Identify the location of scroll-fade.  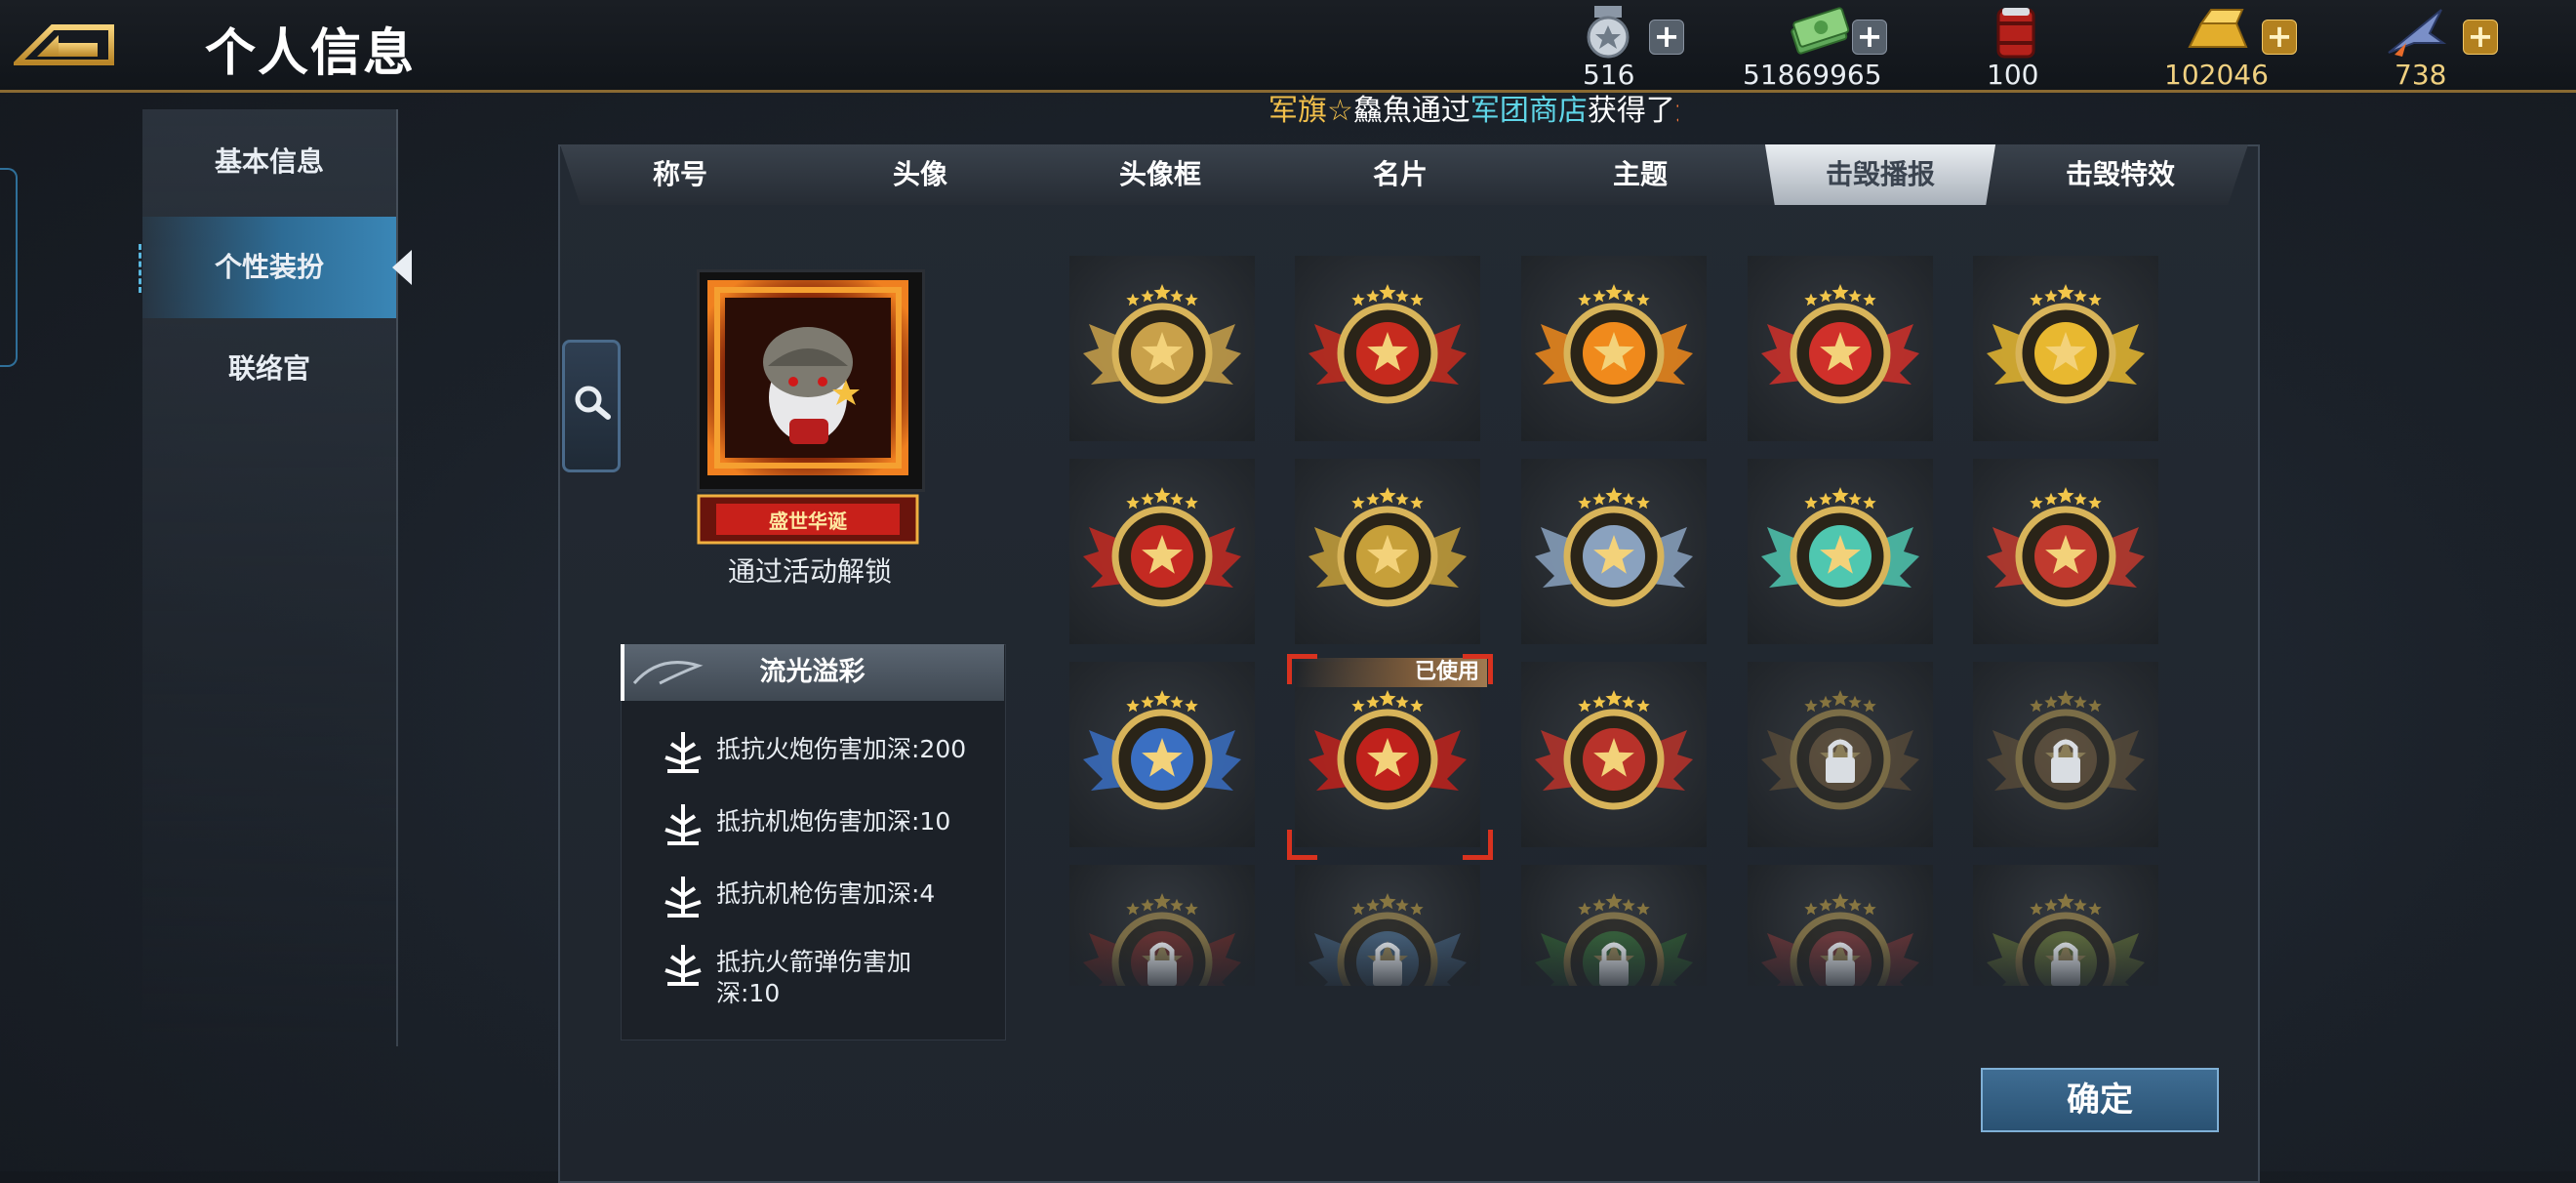
(1625, 966).